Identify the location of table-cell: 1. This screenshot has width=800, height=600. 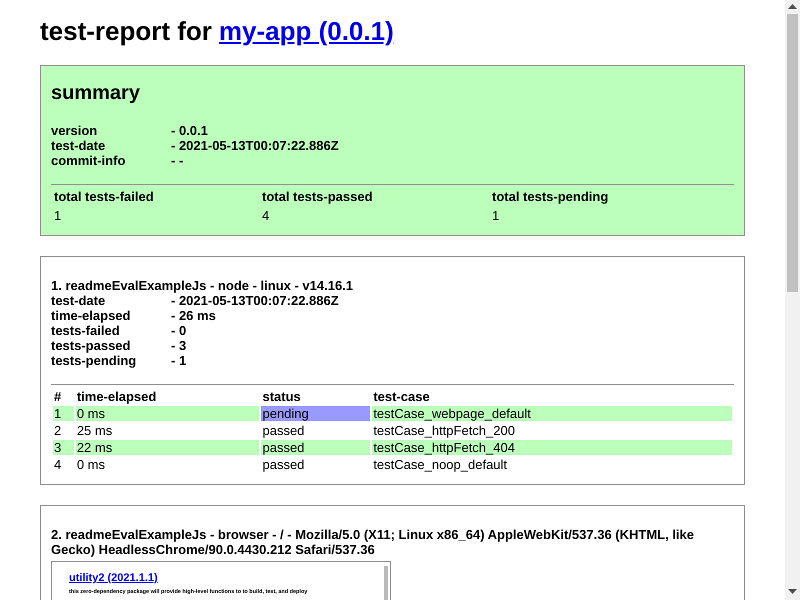
(63, 413).